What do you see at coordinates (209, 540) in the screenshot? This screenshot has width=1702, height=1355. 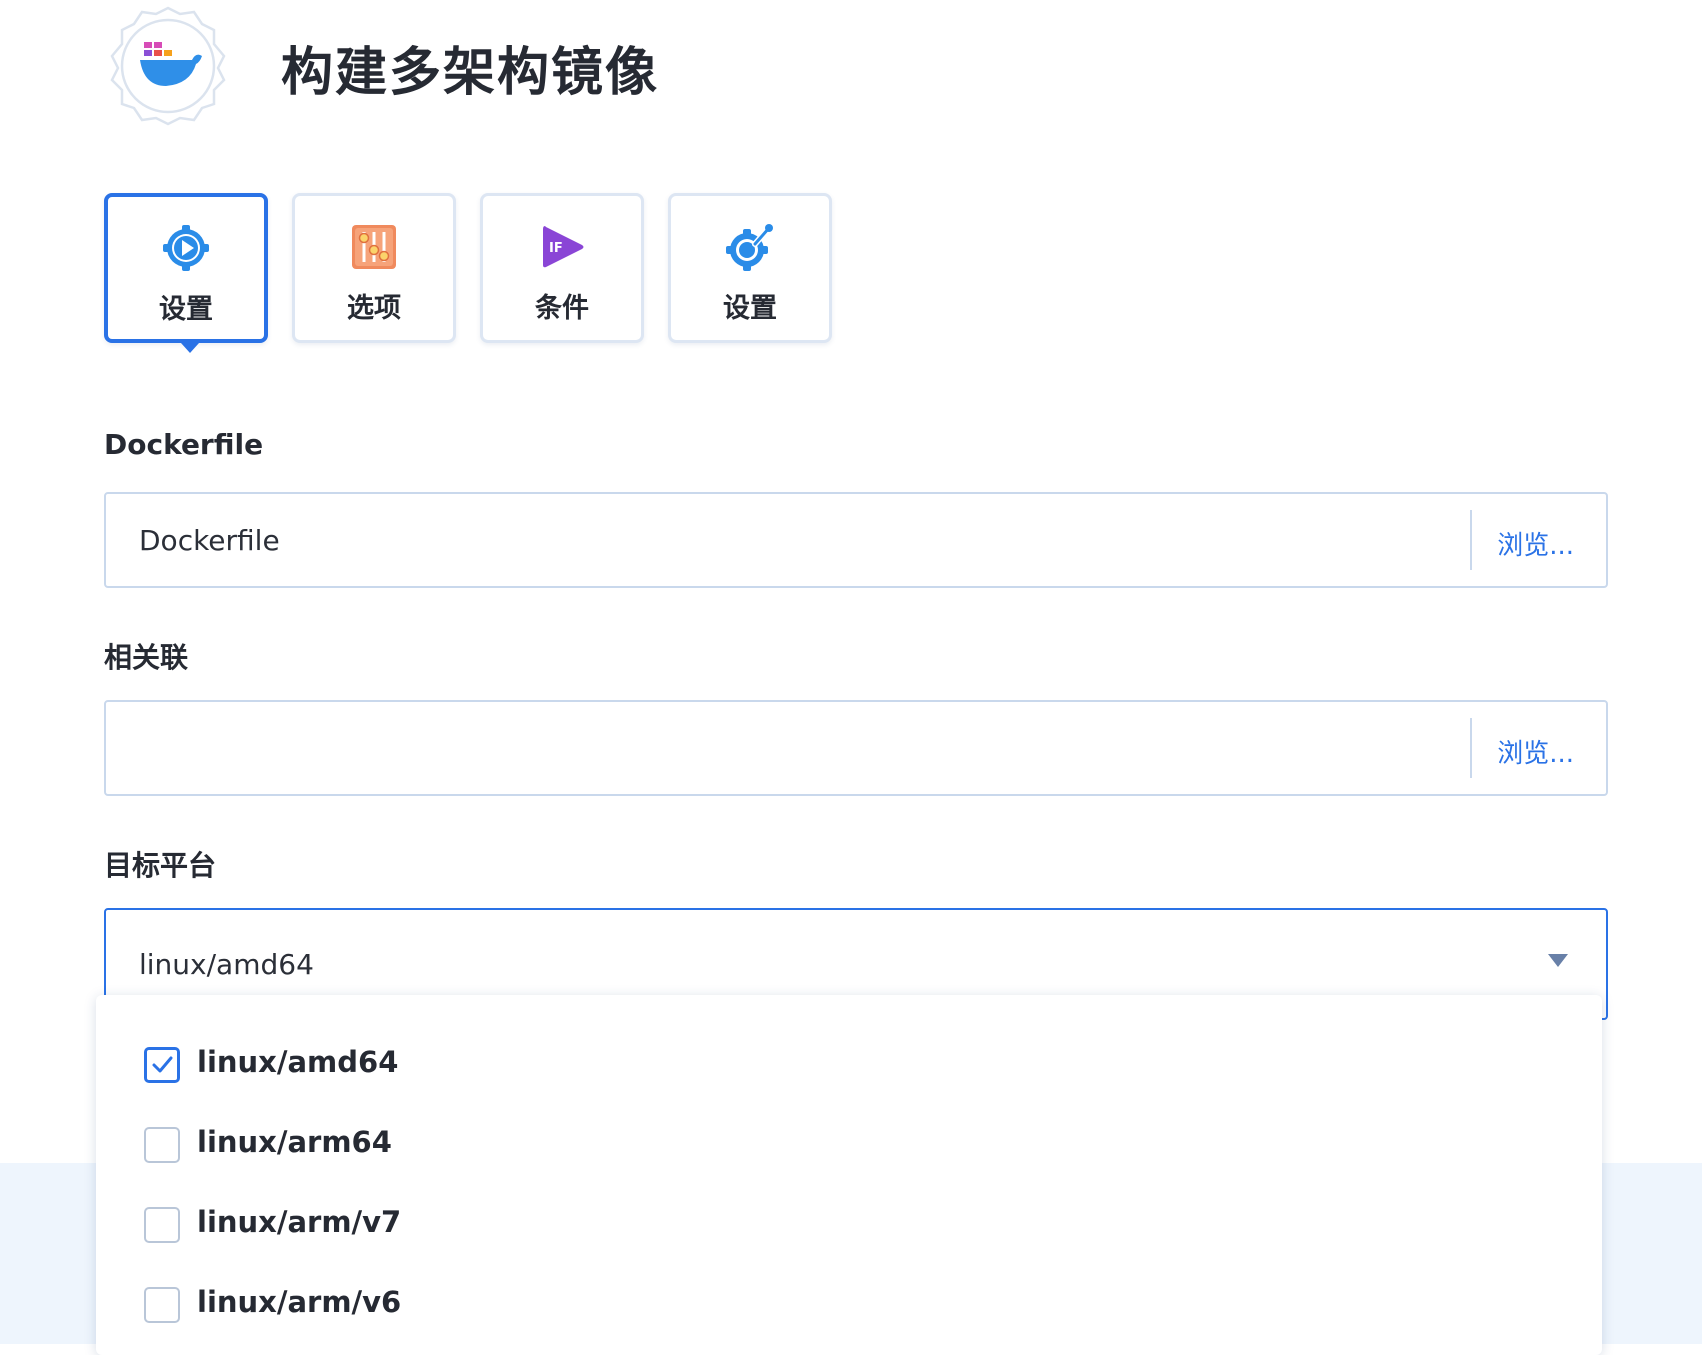 I see `dockerfile-value: Dockerfile` at bounding box center [209, 540].